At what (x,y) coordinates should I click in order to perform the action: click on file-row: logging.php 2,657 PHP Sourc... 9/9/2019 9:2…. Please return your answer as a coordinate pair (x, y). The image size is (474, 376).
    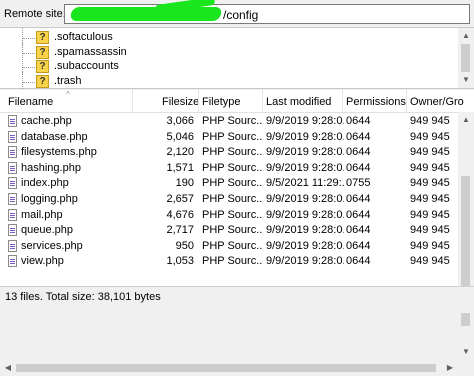
    Looking at the image, I should click on (229, 200).